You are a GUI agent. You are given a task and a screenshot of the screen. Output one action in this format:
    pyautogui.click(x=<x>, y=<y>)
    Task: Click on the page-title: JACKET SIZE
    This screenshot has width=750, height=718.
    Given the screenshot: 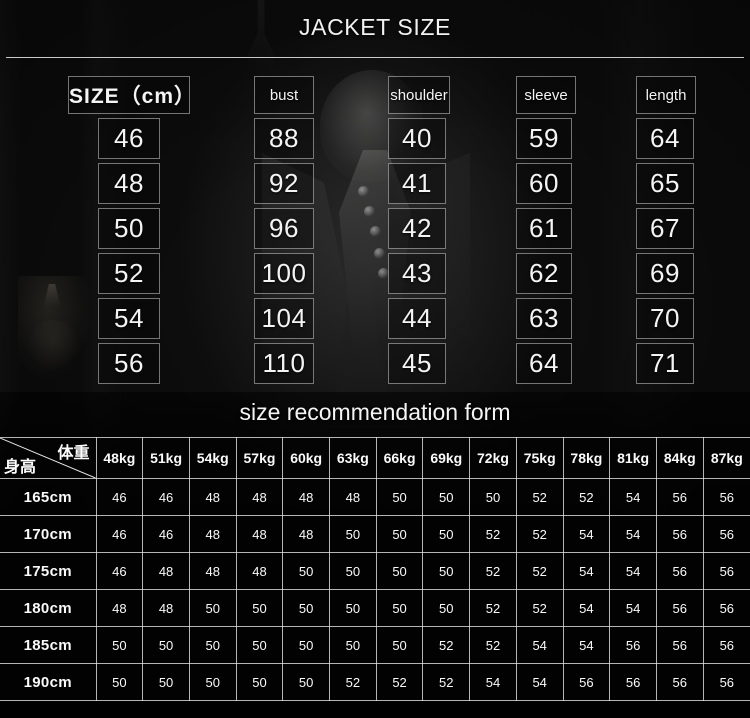 What is the action you would take?
    pyautogui.click(x=375, y=27)
    